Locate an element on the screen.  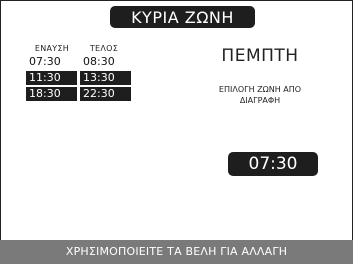
schedule-row: 07:30 08:30 is located at coordinates (81, 62).